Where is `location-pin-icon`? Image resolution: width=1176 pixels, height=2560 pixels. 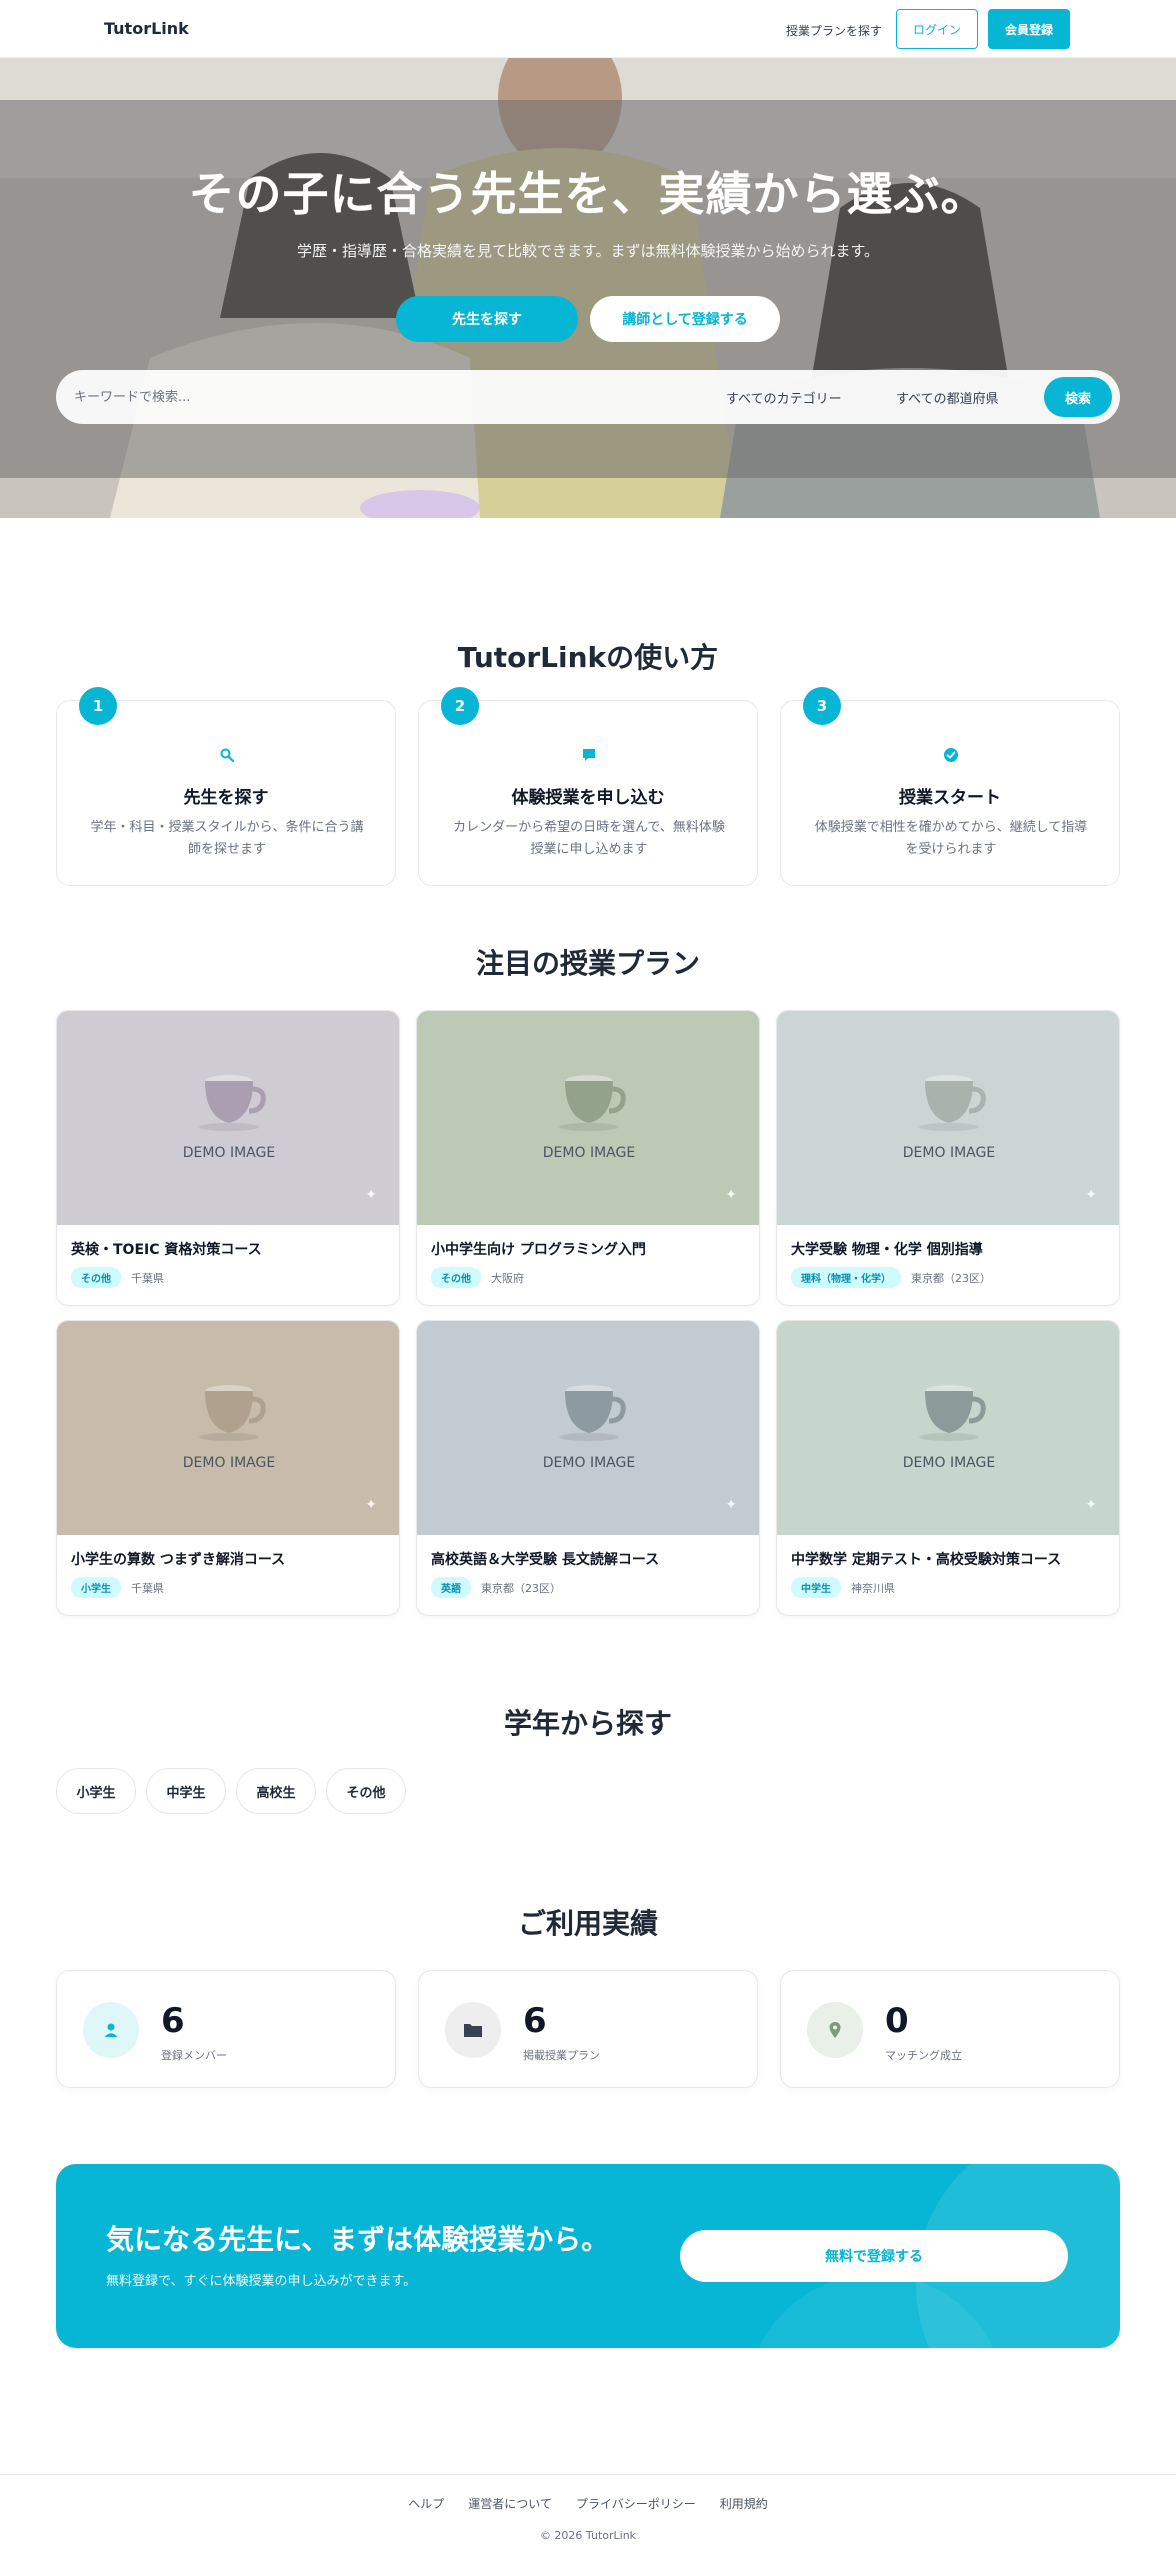 location-pin-icon is located at coordinates (835, 2030).